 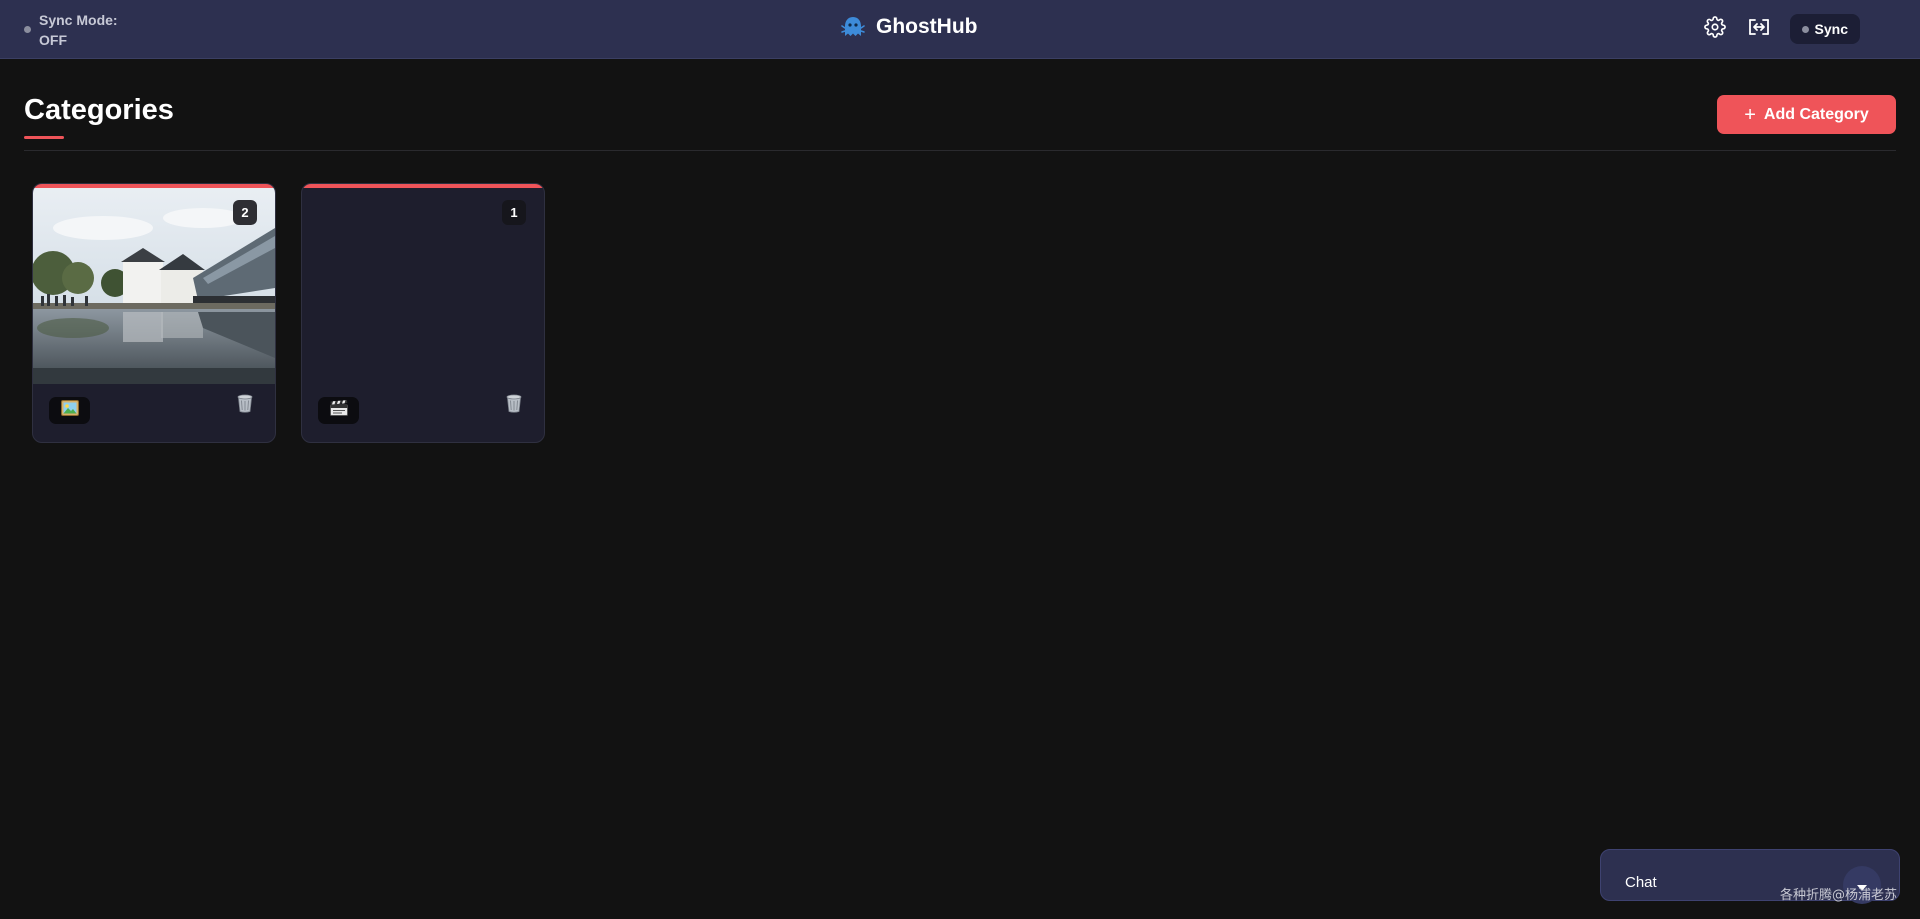 I want to click on sync-toggle-button: Sync, so click(x=1824, y=29).